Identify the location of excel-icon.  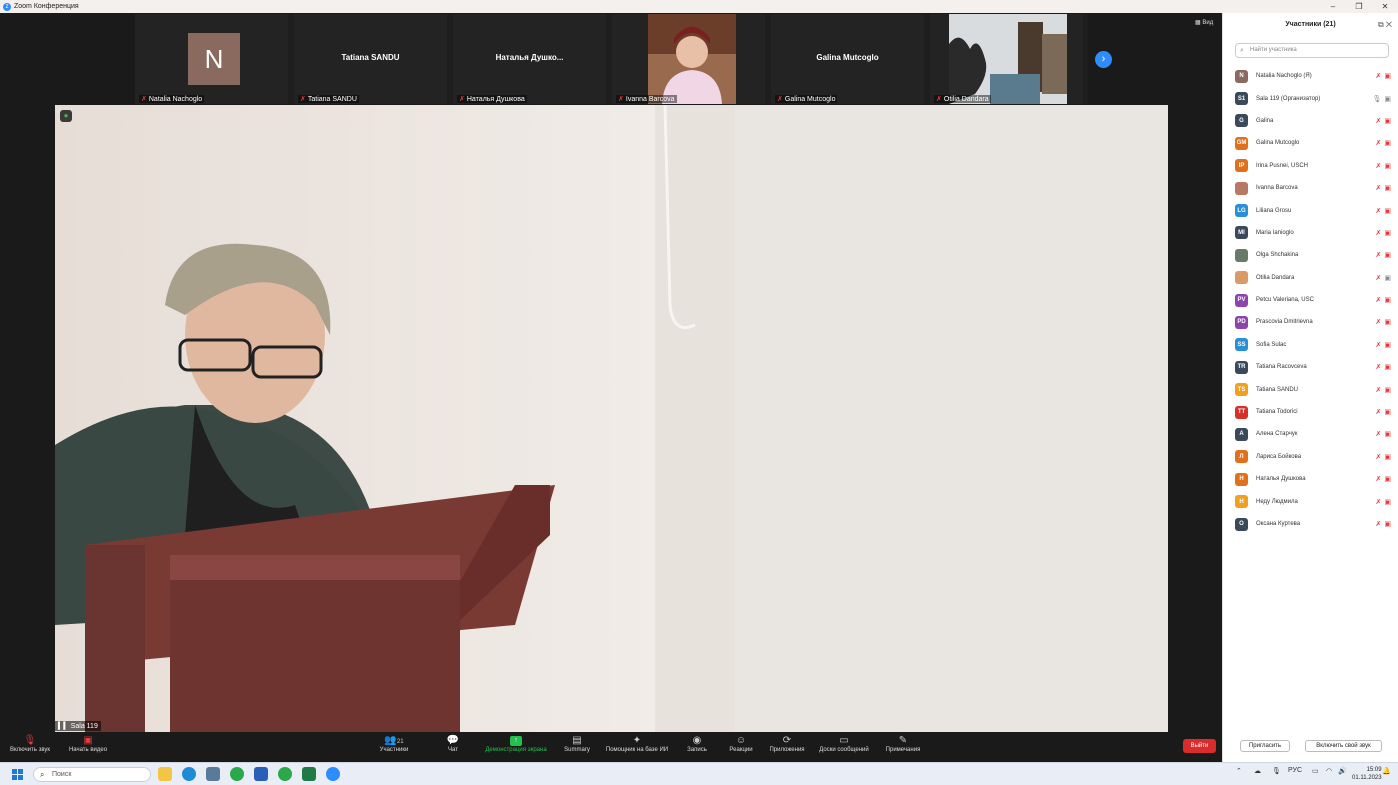
(309, 774).